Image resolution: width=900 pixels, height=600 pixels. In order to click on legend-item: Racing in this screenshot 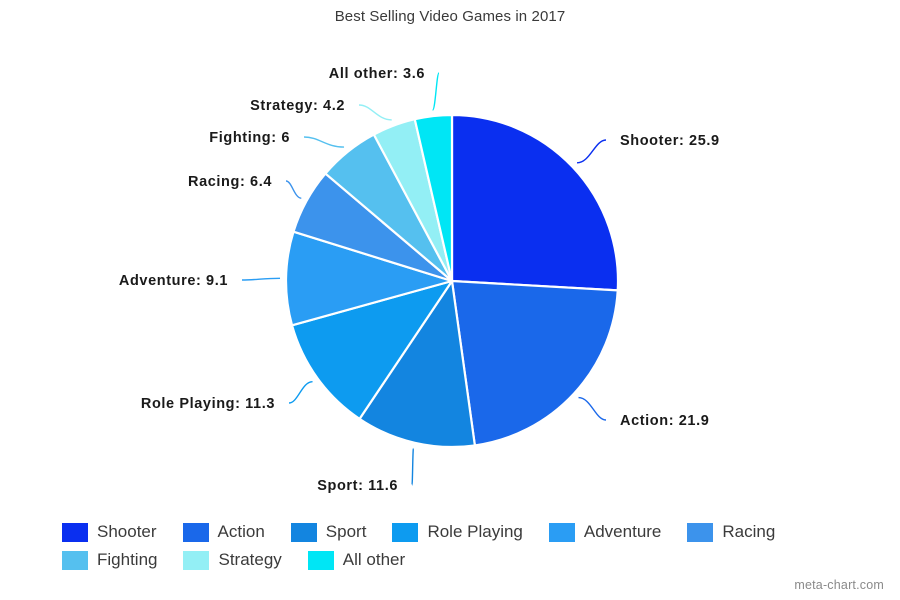, I will do `click(731, 532)`.